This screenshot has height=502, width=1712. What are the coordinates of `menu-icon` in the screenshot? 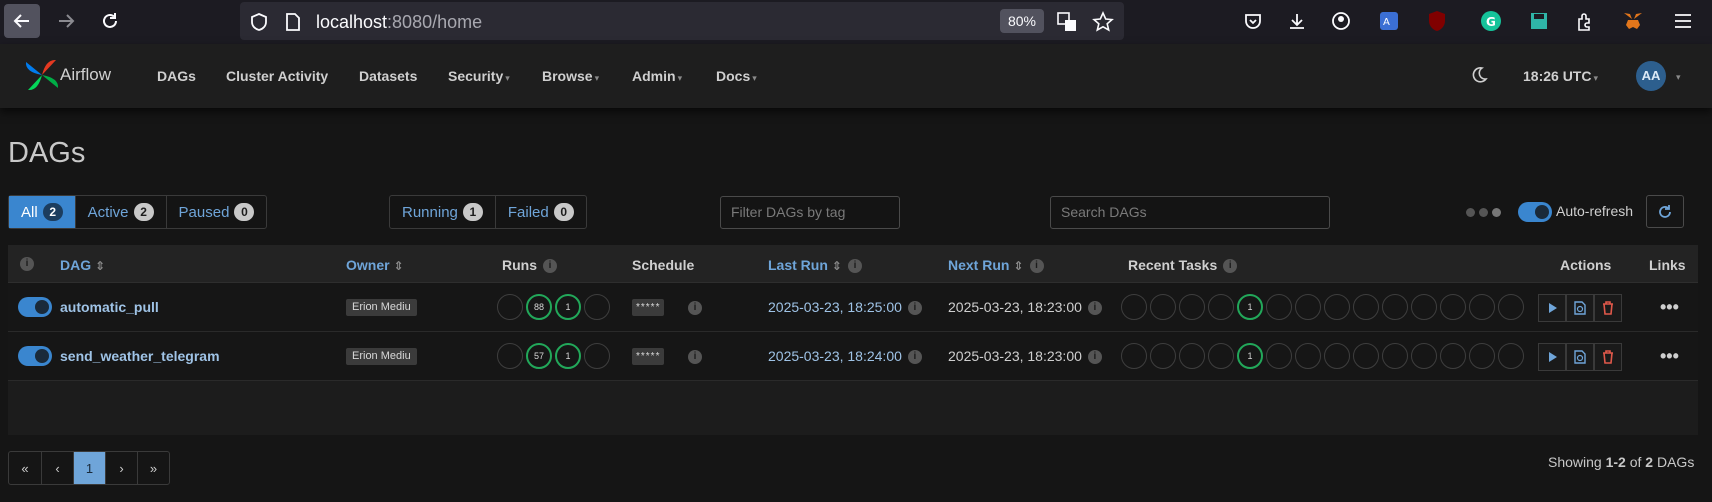 It's located at (1683, 21).